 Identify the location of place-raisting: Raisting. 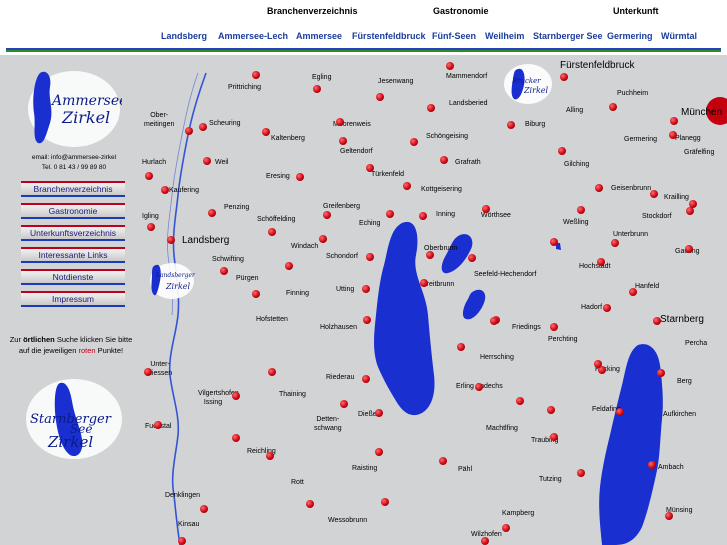
(364, 468).